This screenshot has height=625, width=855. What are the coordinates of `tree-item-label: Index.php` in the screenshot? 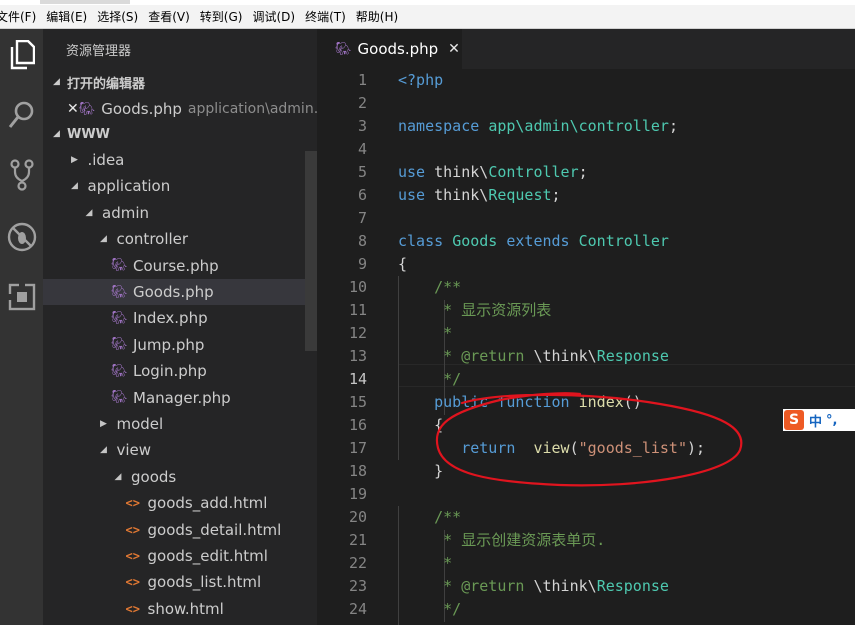 It's located at (170, 318).